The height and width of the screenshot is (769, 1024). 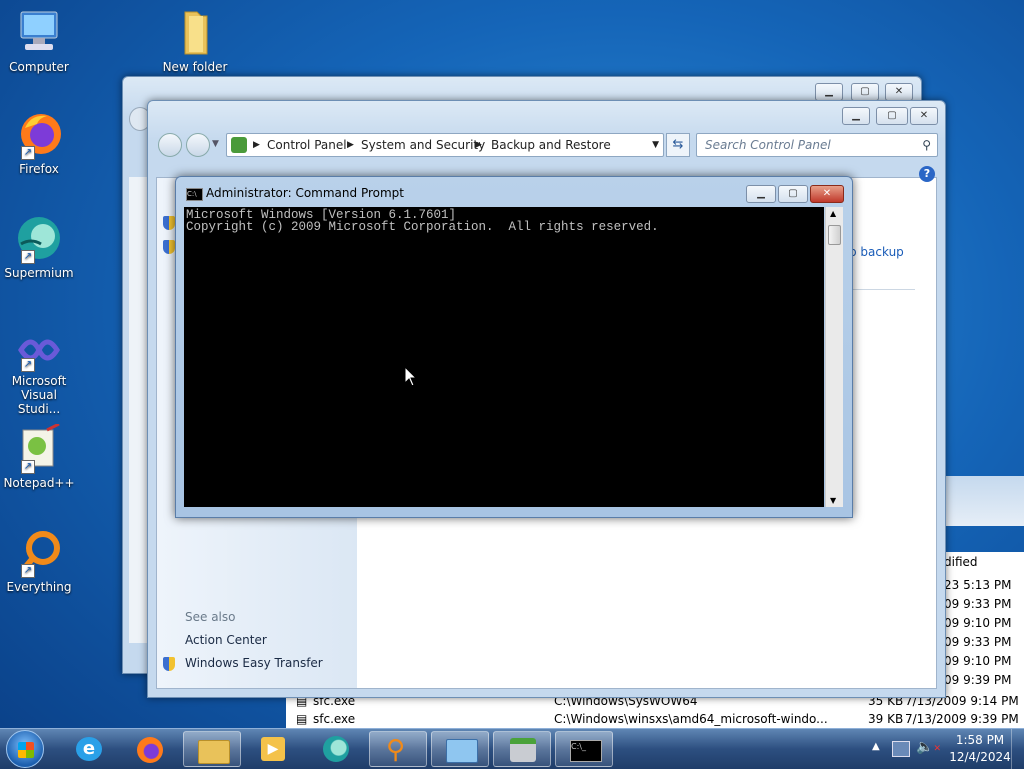 I want to click on taskbar-control-panel, so click(x=460, y=749).